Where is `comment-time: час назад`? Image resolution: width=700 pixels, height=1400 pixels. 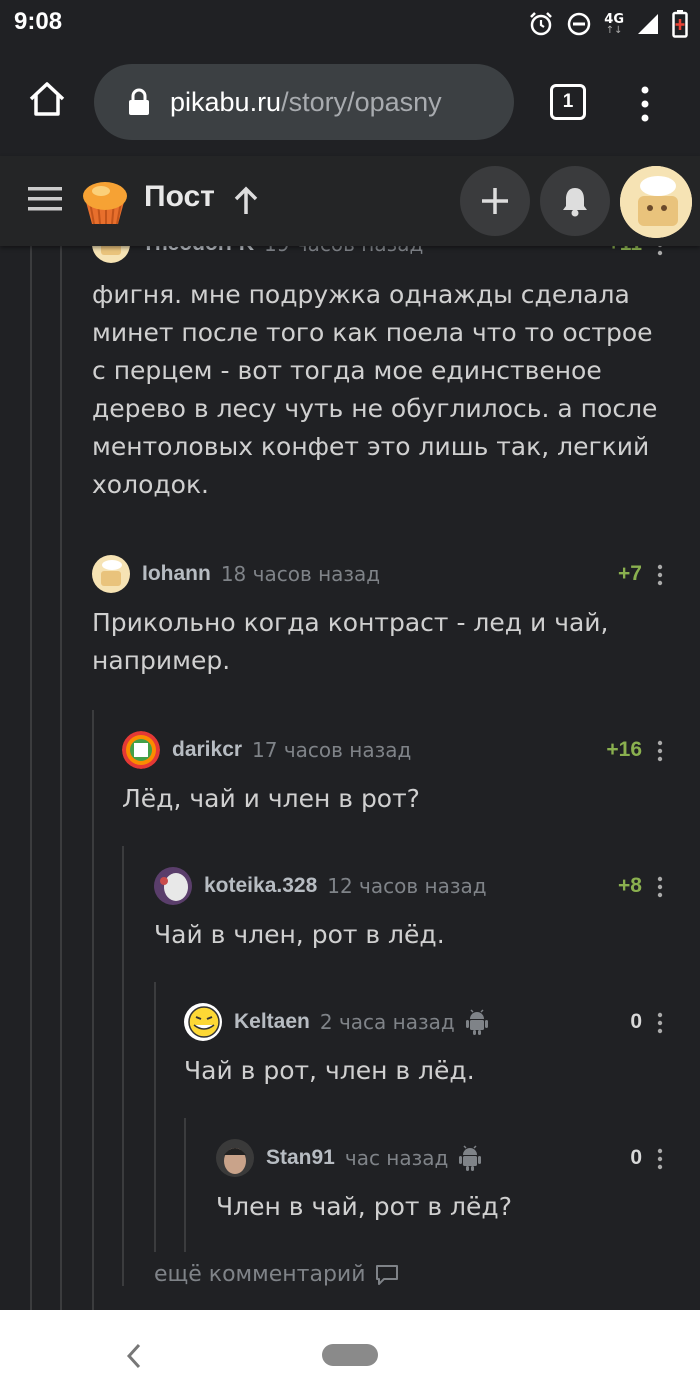 comment-time: час назад is located at coordinates (396, 1158).